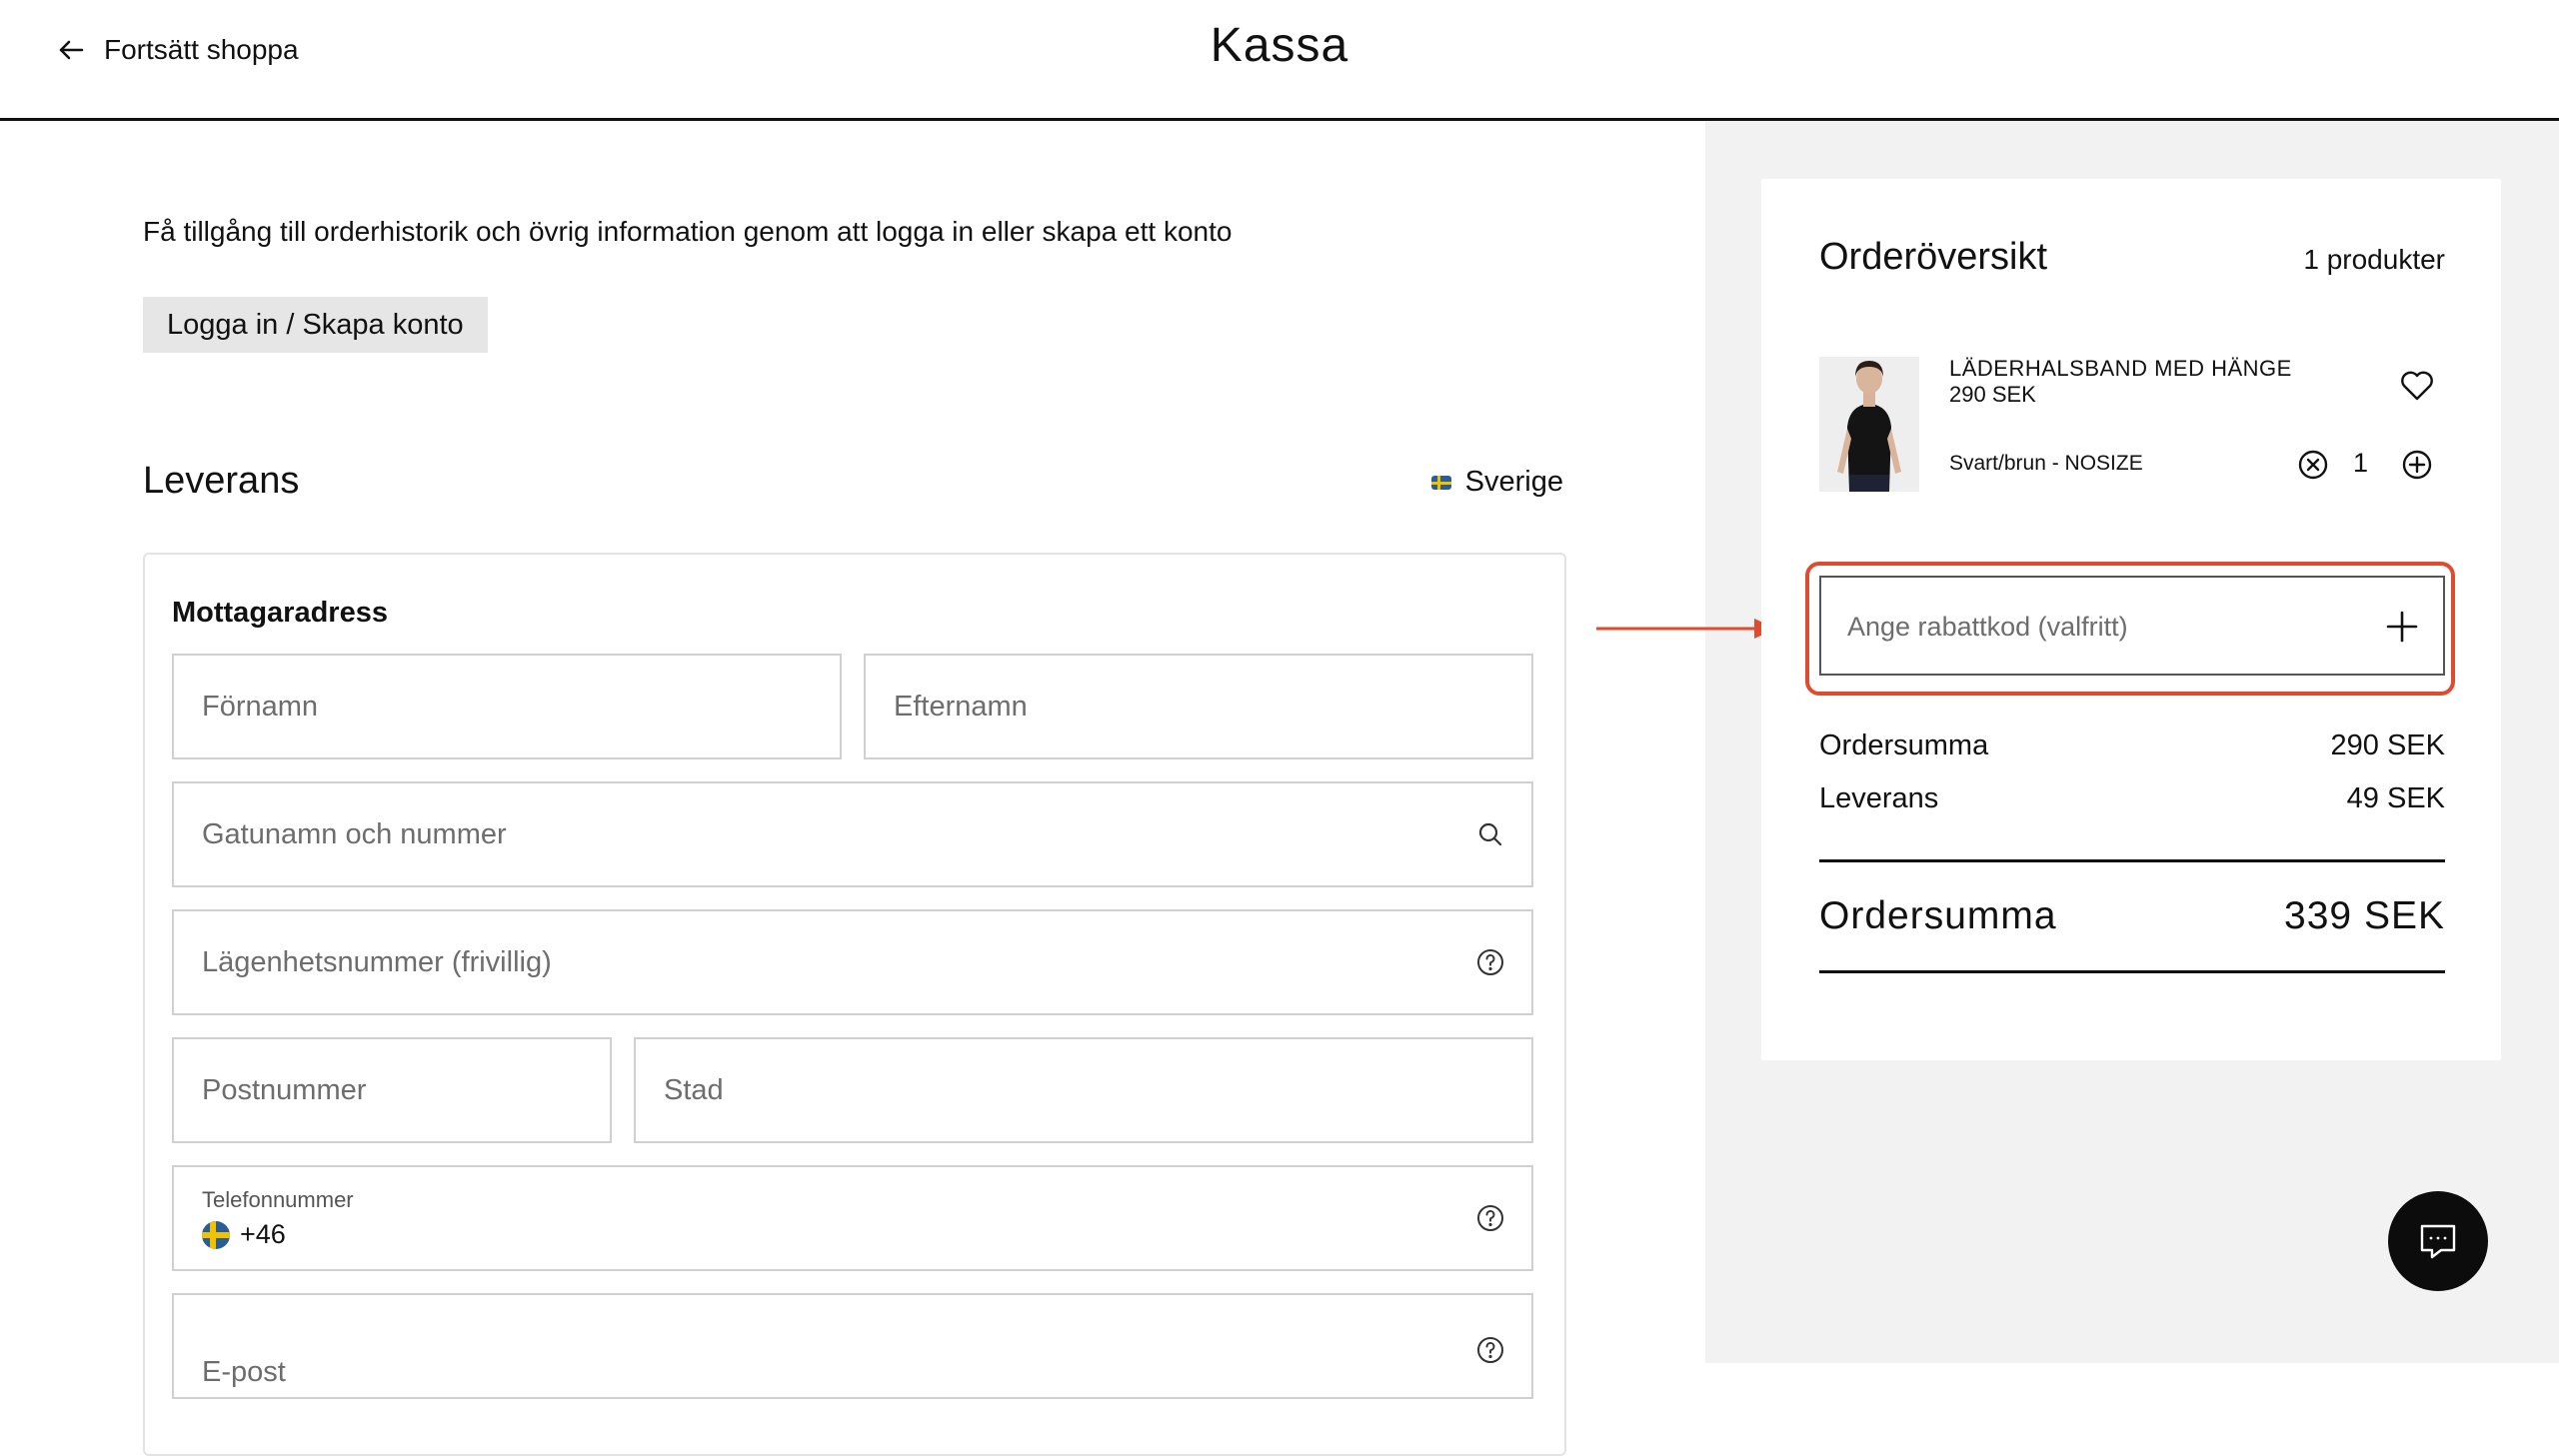  What do you see at coordinates (260, 706) in the screenshot?
I see `first-name-placeholder: Förnamn` at bounding box center [260, 706].